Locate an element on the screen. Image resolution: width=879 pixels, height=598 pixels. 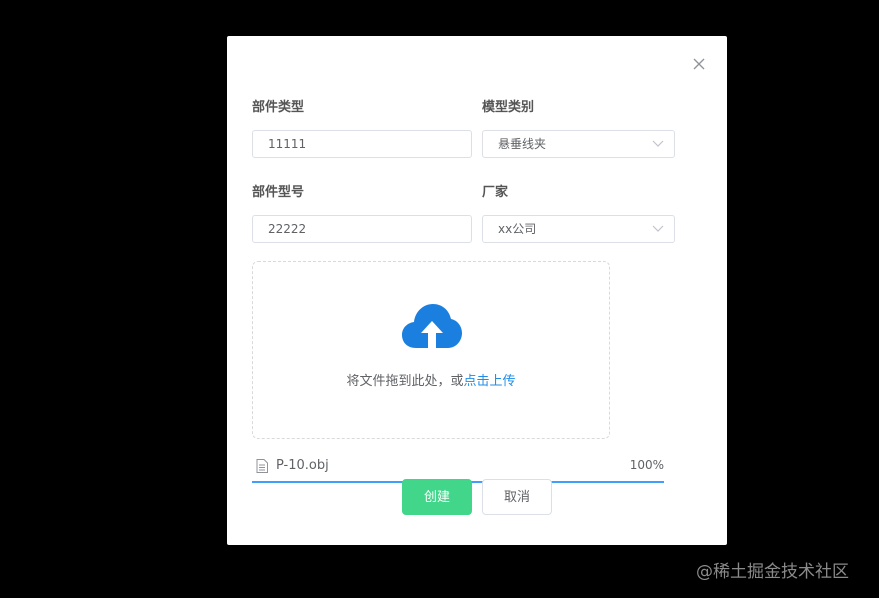
document-icon is located at coordinates (262, 466).